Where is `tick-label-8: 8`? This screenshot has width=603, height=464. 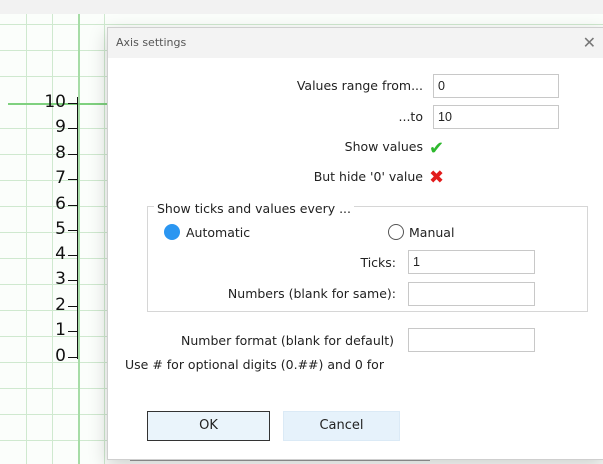
tick-label-8: 8 is located at coordinates (60, 153).